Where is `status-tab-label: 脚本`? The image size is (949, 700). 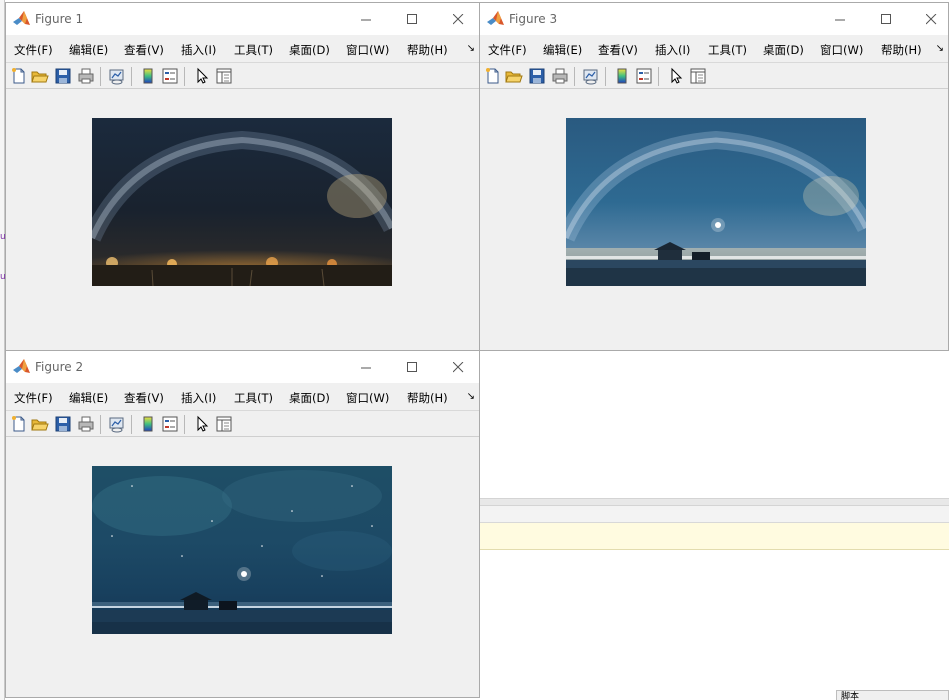
status-tab-label: 脚本 is located at coordinates (850, 696).